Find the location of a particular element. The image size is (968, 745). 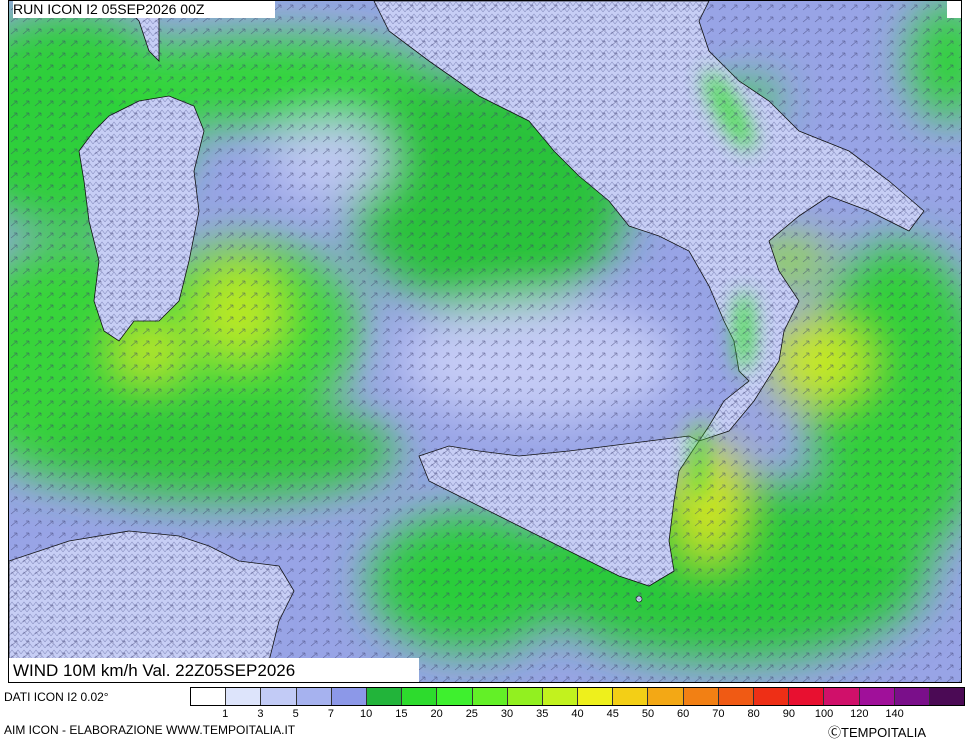

legend-tick-label: 7 is located at coordinates (330, 714).